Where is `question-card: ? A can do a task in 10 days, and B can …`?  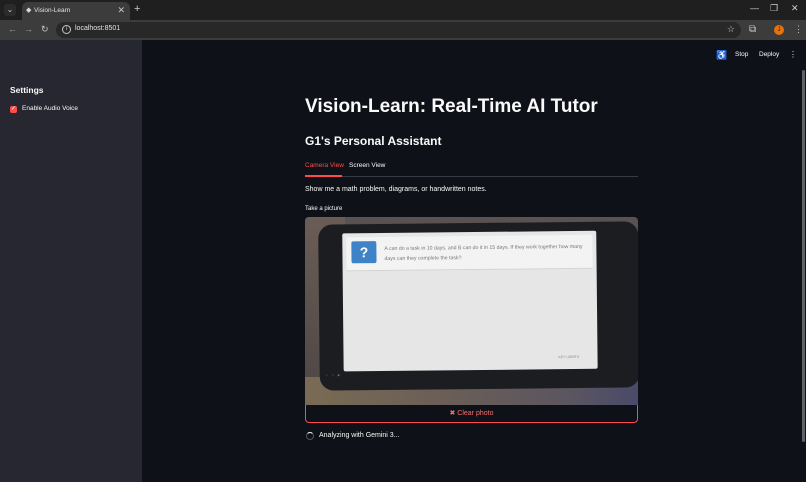 question-card: ? A can do a task in 10 days, and B can … is located at coordinates (469, 253).